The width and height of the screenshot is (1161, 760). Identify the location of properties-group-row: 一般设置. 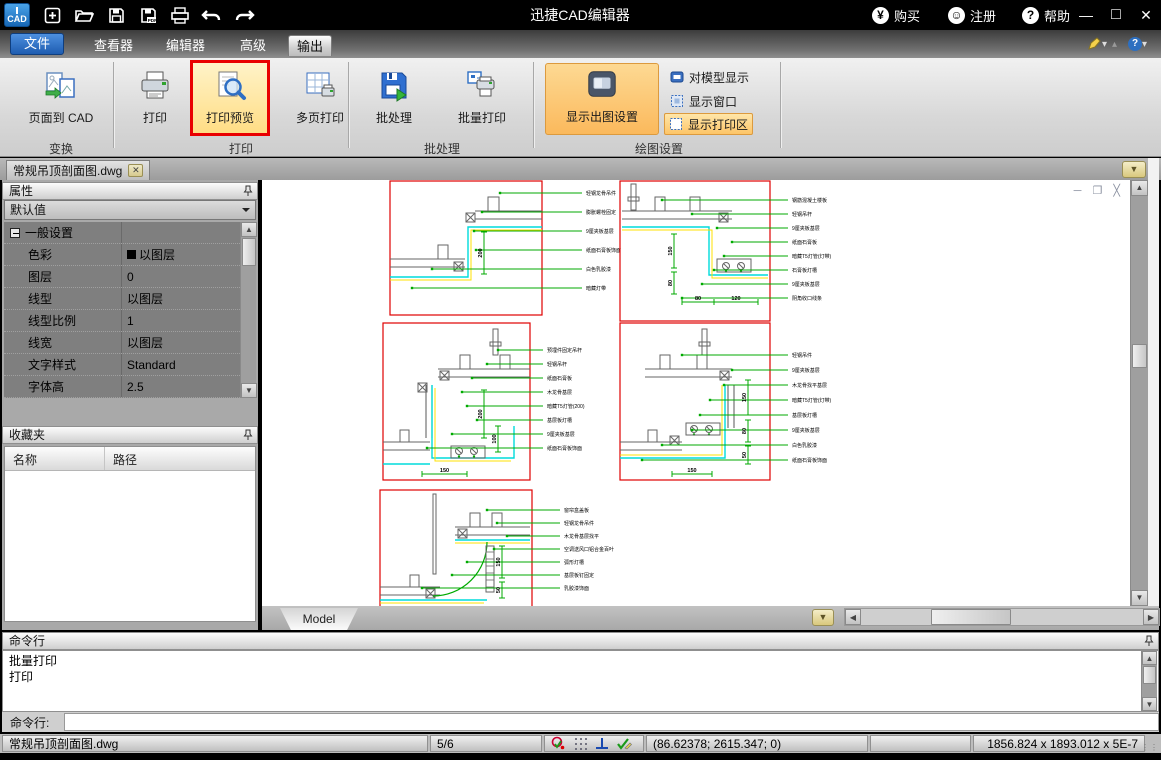
(130, 233).